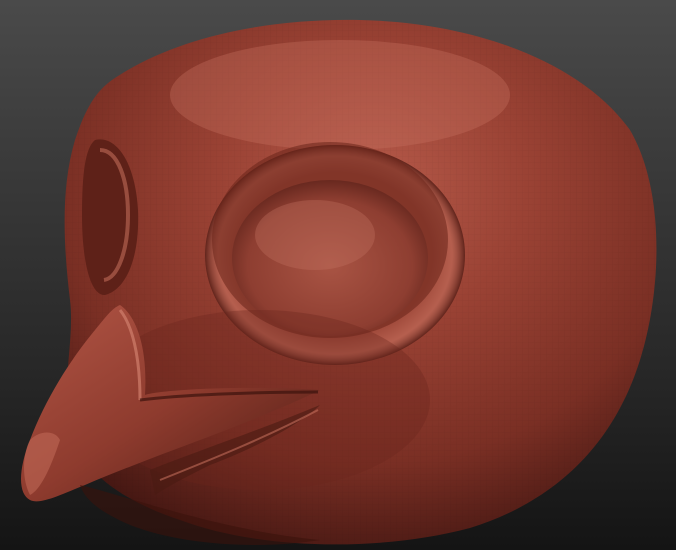 The height and width of the screenshot is (550, 676). What do you see at coordinates (340, 95) in the screenshot?
I see `forehead-highlight` at bounding box center [340, 95].